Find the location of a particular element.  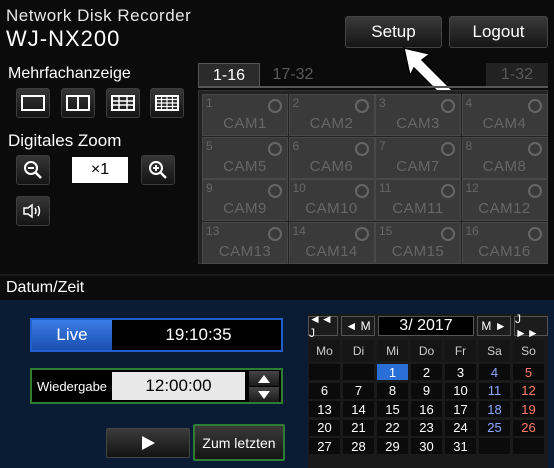

calendar-day: 23 is located at coordinates (426, 427).